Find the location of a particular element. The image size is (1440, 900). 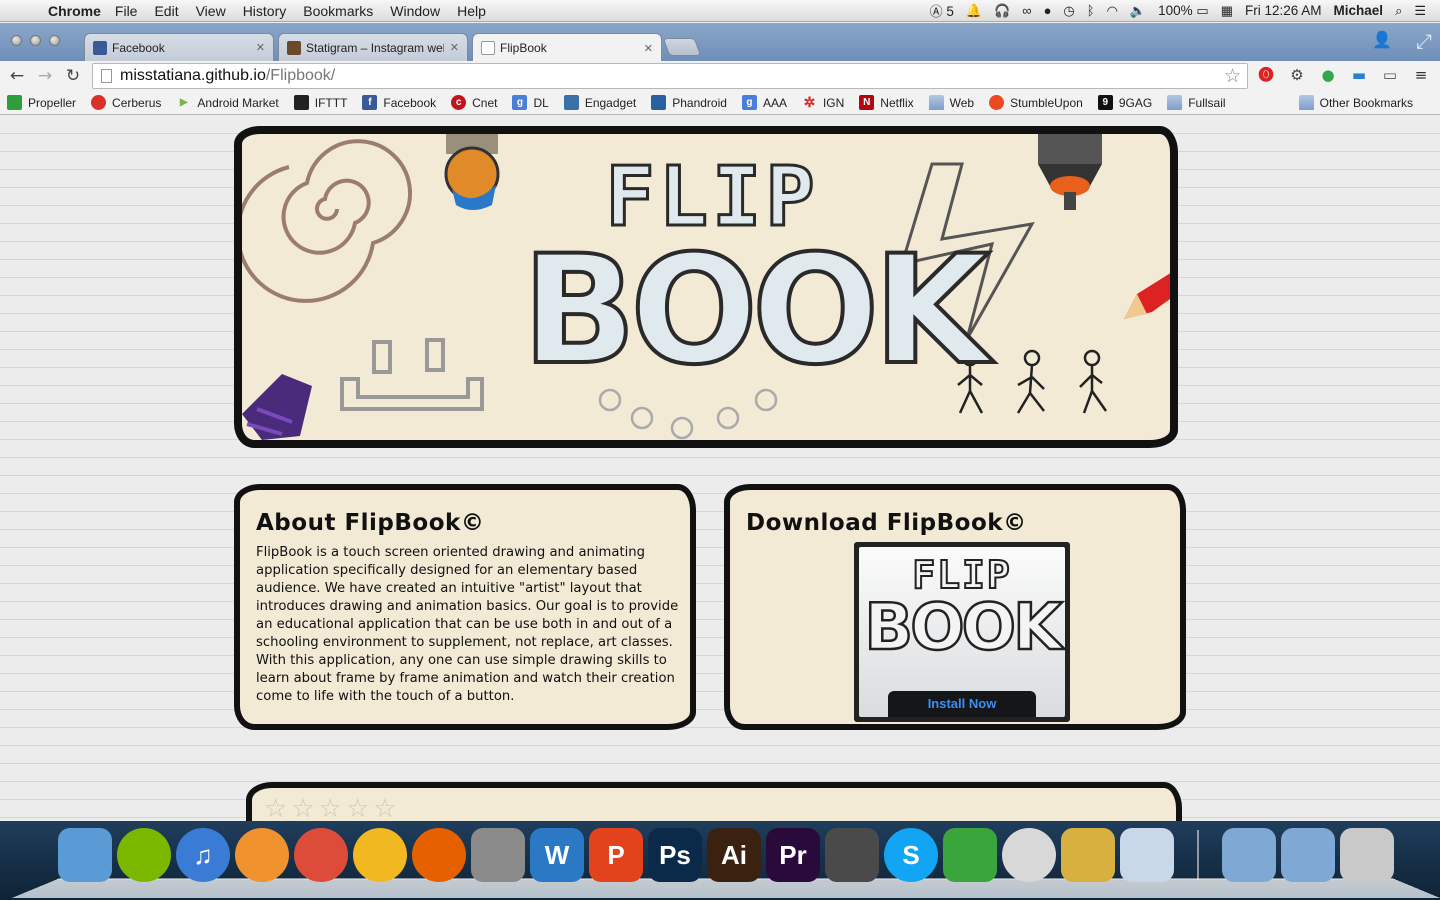

9gag-icon: 9 is located at coordinates (1105, 102).